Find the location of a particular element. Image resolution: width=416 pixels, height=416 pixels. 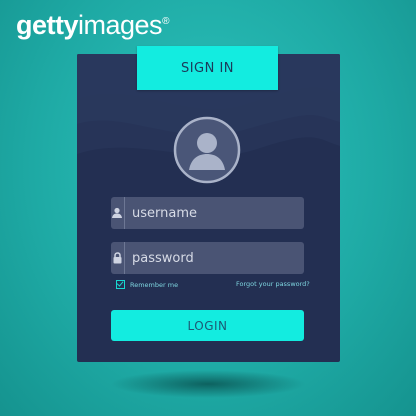

remember-me: Remember me is located at coordinates (147, 284).